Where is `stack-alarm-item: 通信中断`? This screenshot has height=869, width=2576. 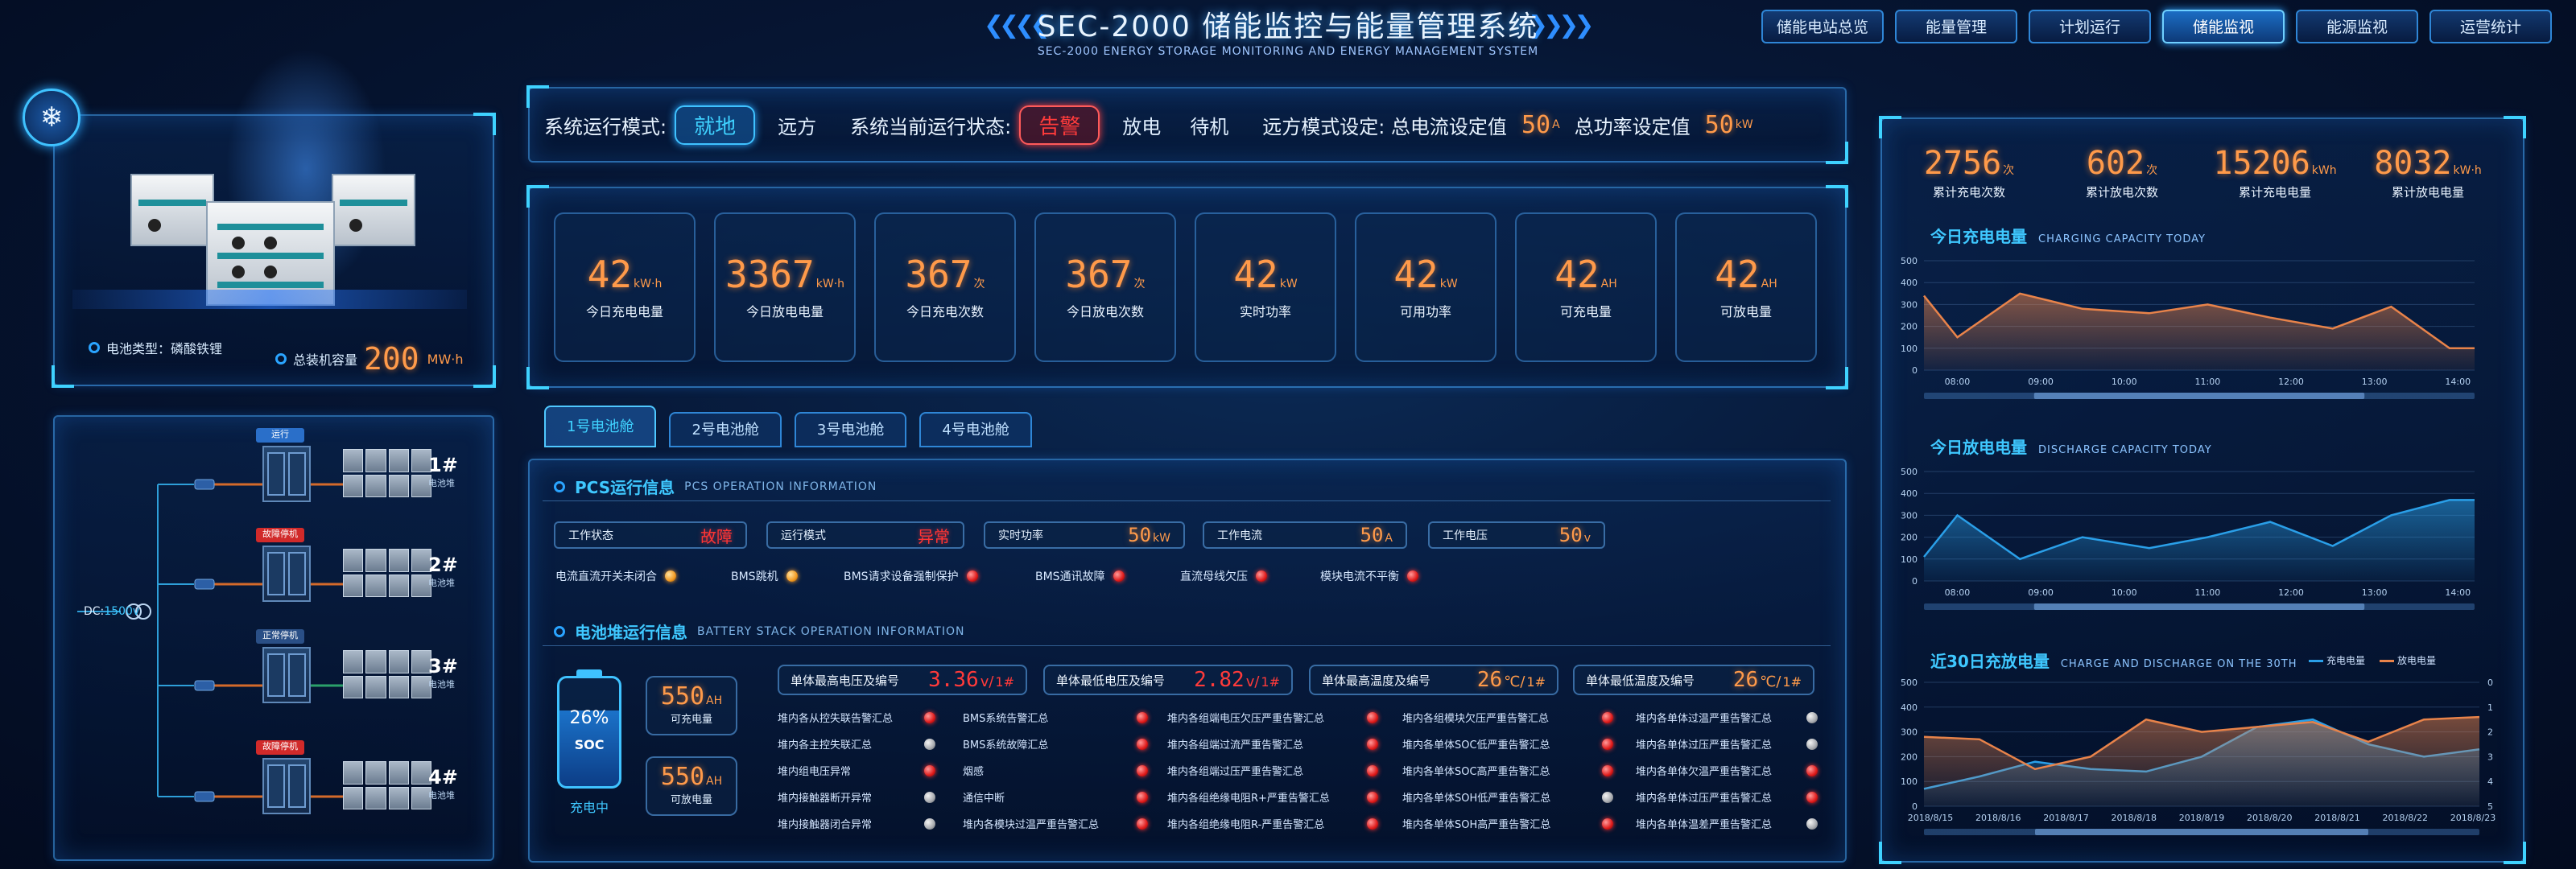 stack-alarm-item: 通信中断 is located at coordinates (1055, 797).